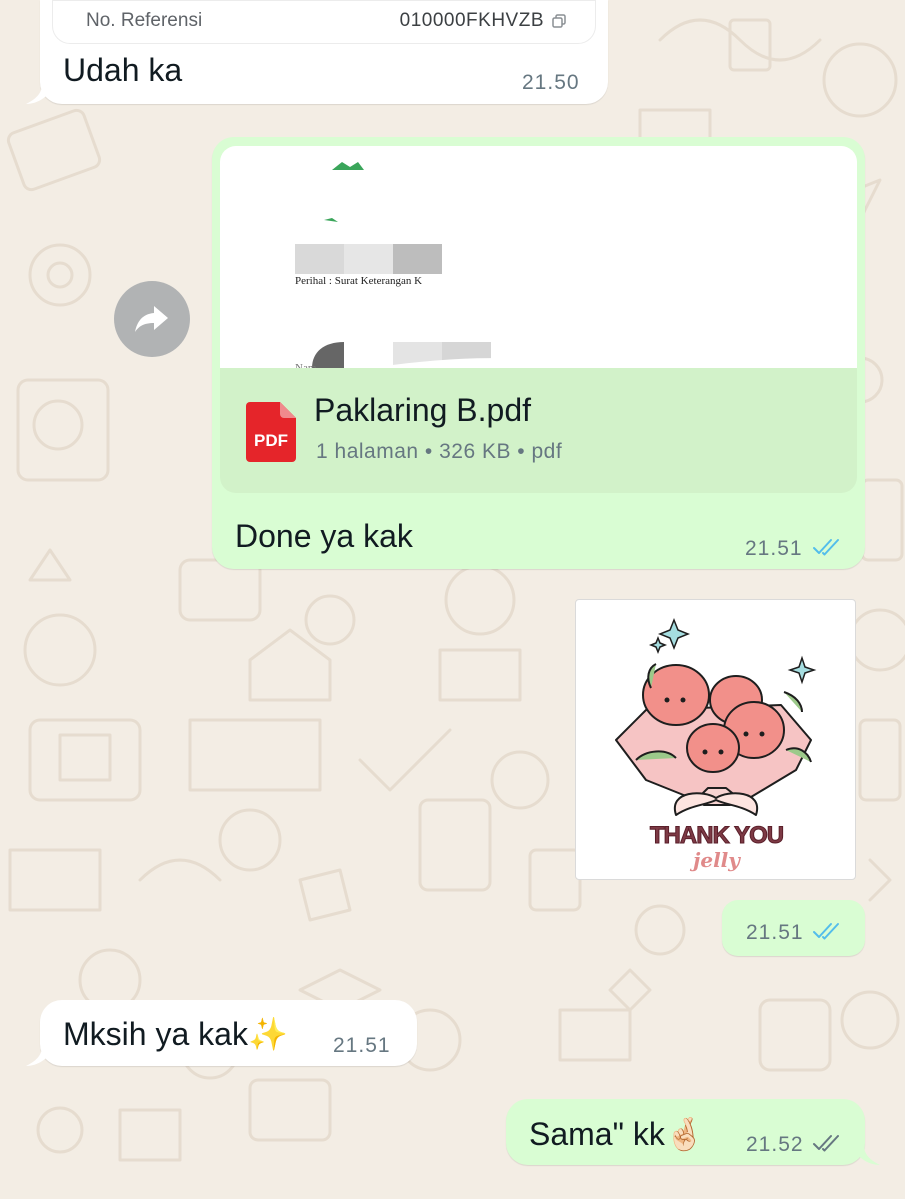 This screenshot has height=1199, width=905. Describe the element at coordinates (775, 1144) in the screenshot. I see `message-time: 21.52` at that location.